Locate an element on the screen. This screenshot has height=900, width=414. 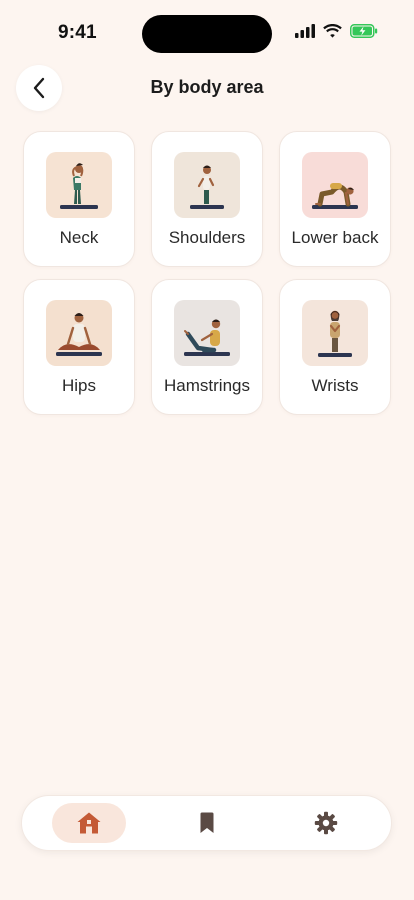
nav-saved-button is located at coordinates (207, 823).